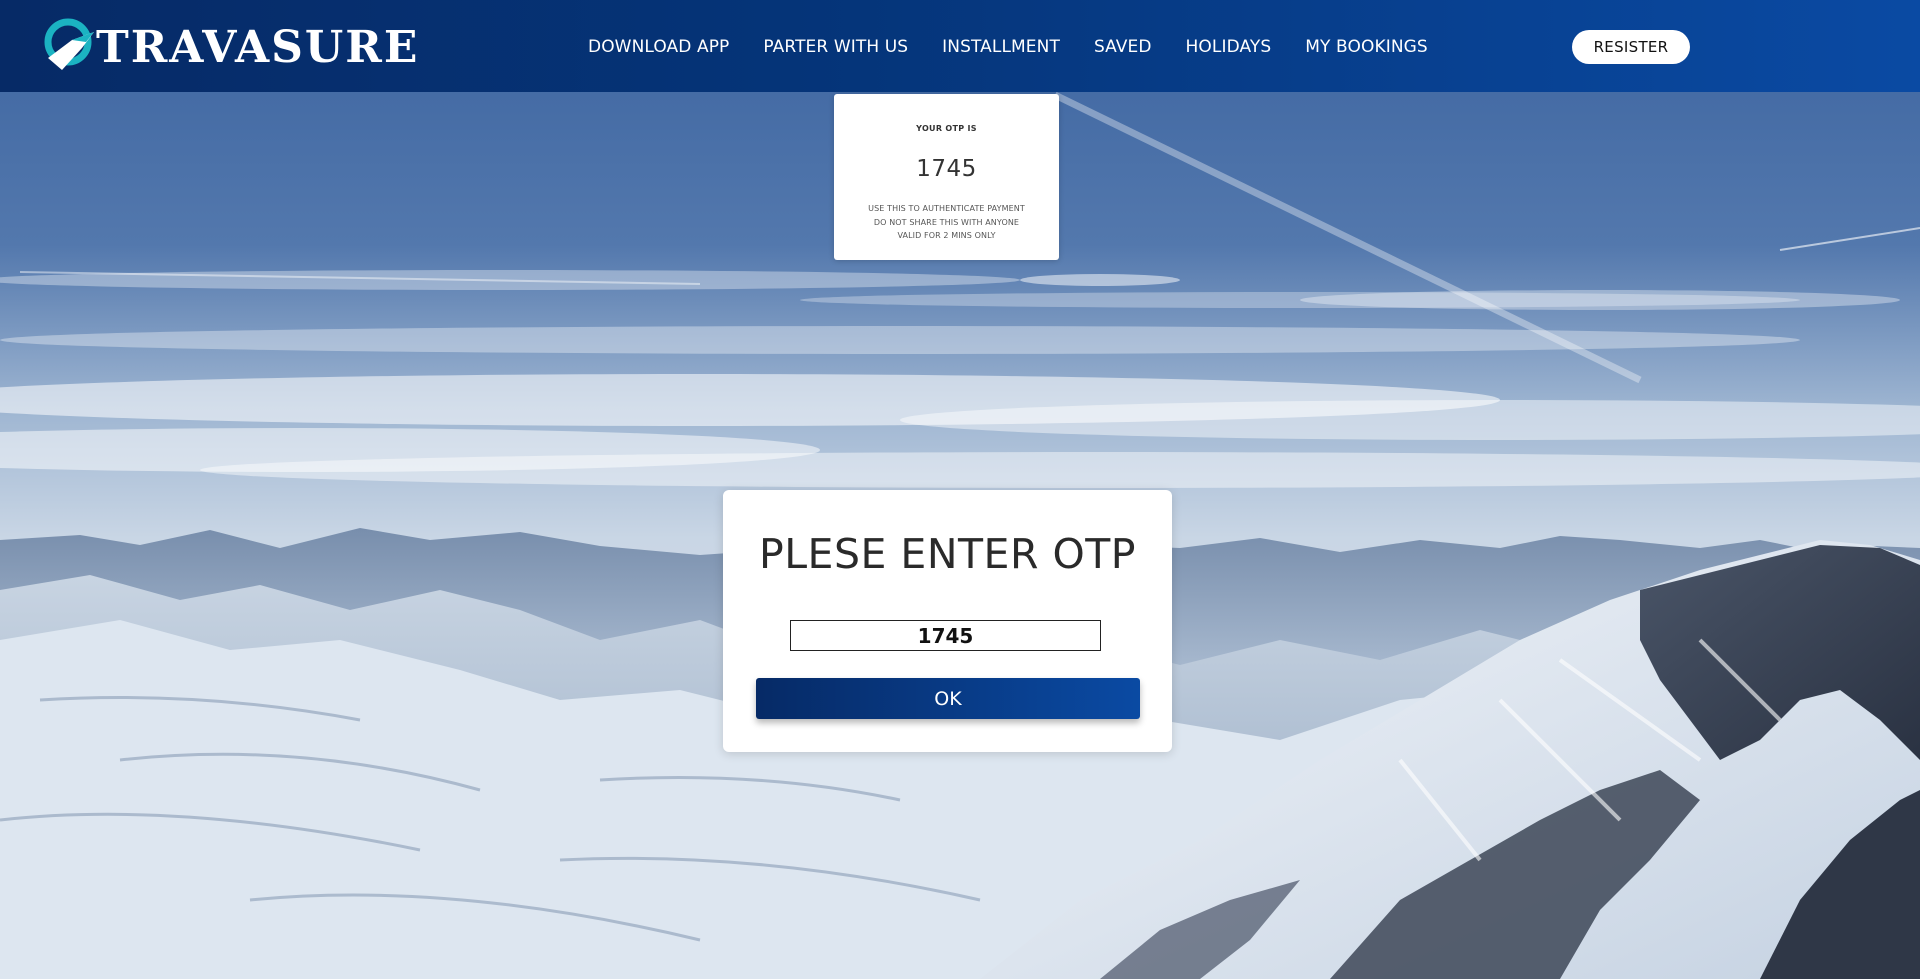 This screenshot has height=979, width=1920. Describe the element at coordinates (948, 698) in the screenshot. I see `ok-button: OK` at that location.